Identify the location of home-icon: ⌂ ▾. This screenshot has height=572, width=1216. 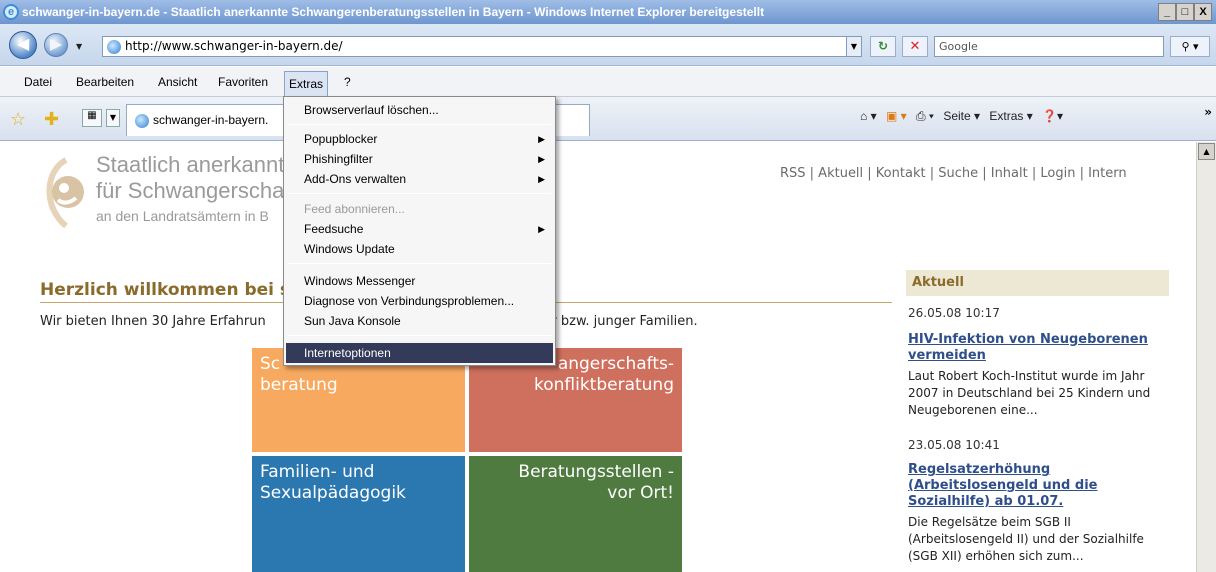
(868, 116).